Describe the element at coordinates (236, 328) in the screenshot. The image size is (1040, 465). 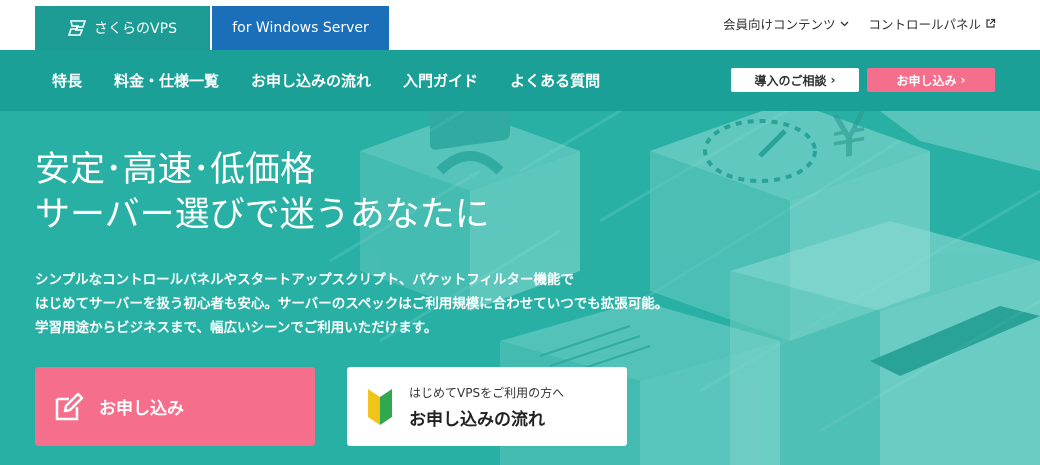
I see `hero-desc-line3: 学習用途からビジネスまで、幅広いシーンでご利用いただけます。` at that location.